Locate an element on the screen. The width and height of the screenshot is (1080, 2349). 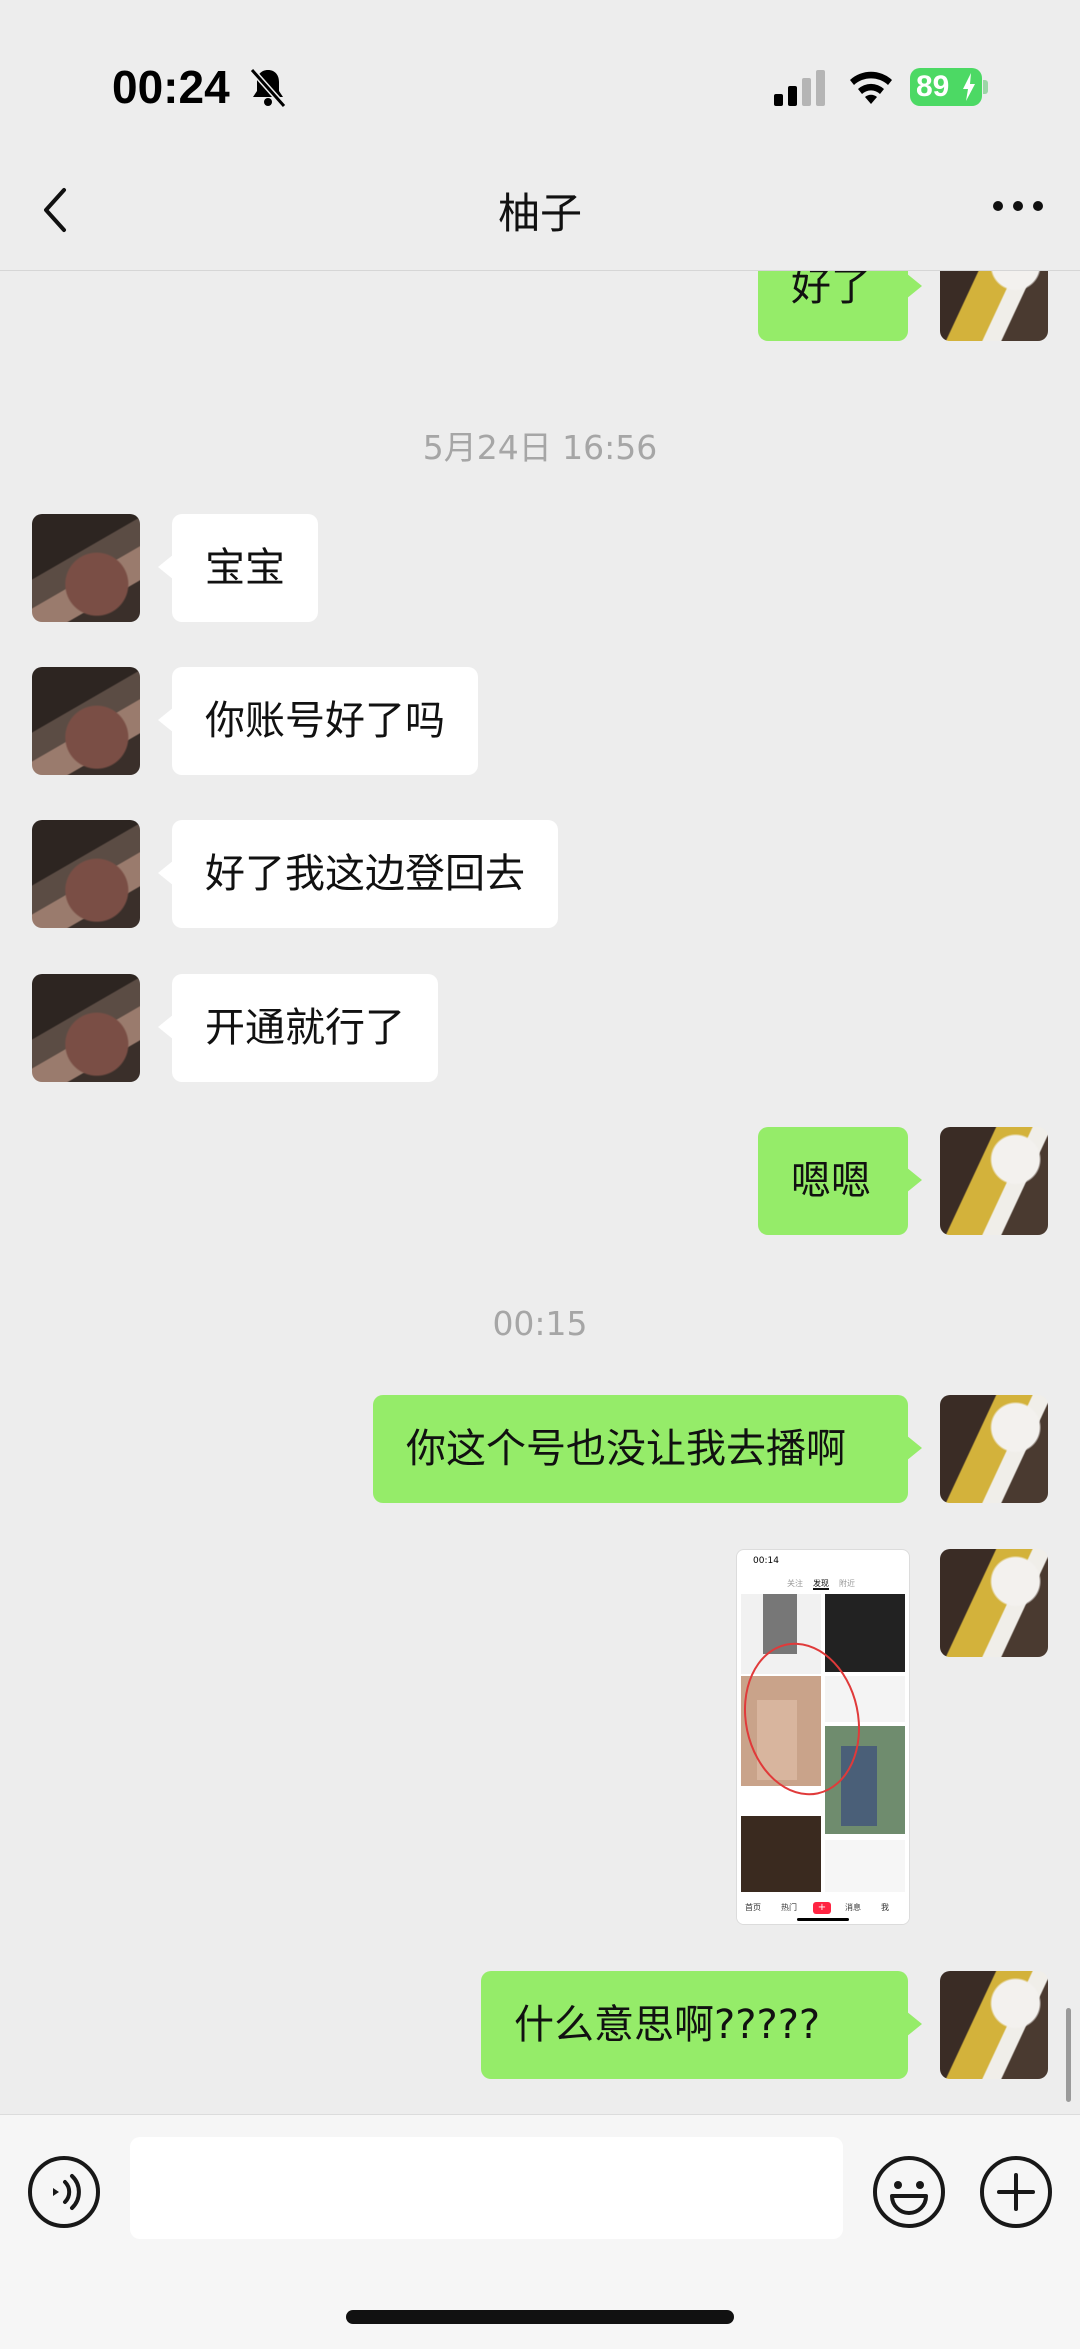
cellular-signal-icon is located at coordinates (799, 88).